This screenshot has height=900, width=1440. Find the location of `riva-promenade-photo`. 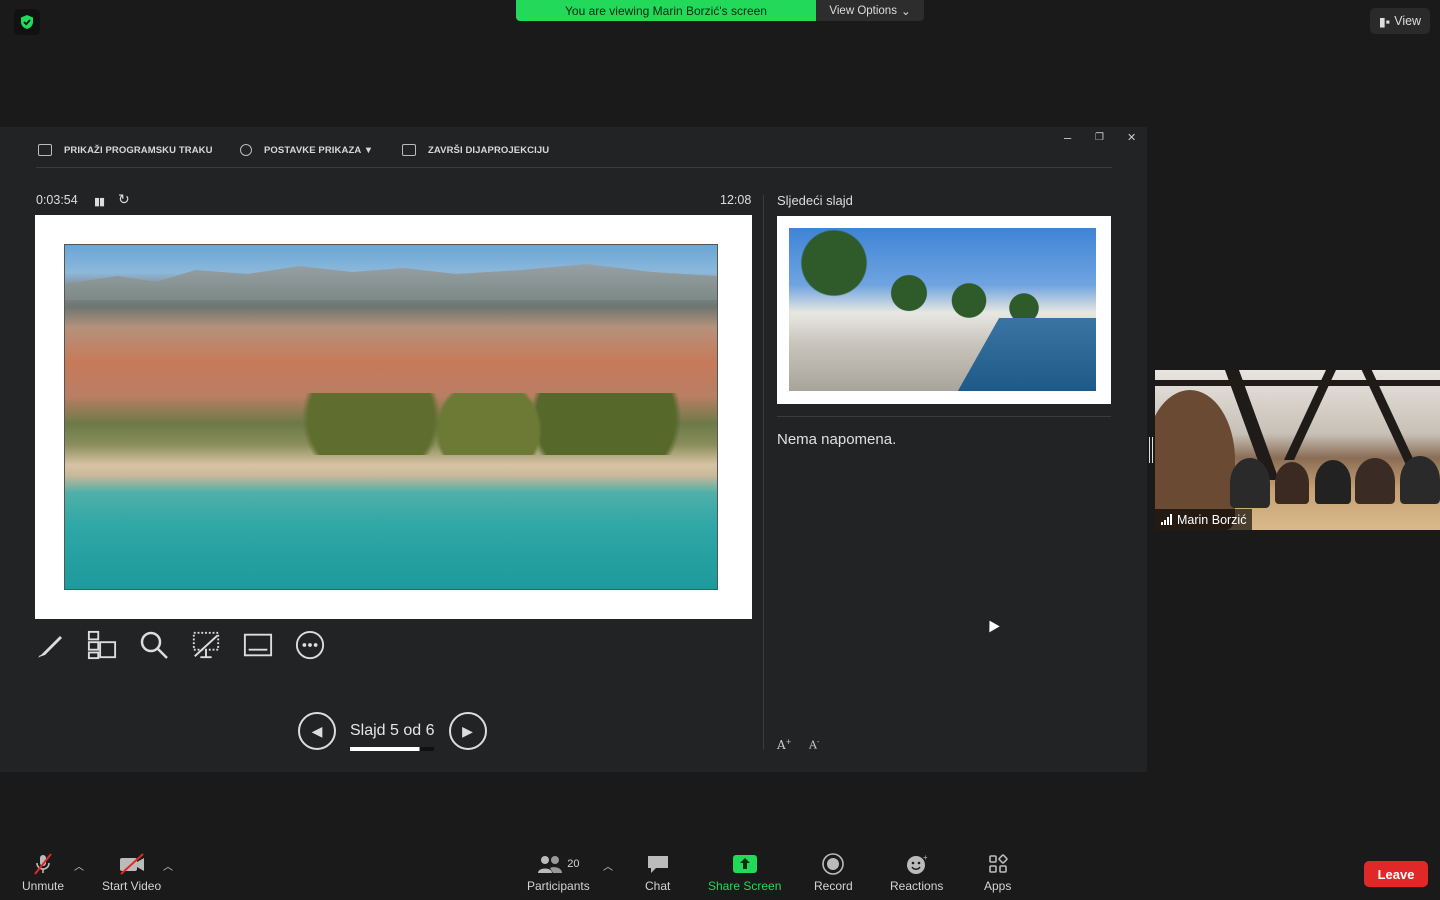

riva-promenade-photo is located at coordinates (942, 309).